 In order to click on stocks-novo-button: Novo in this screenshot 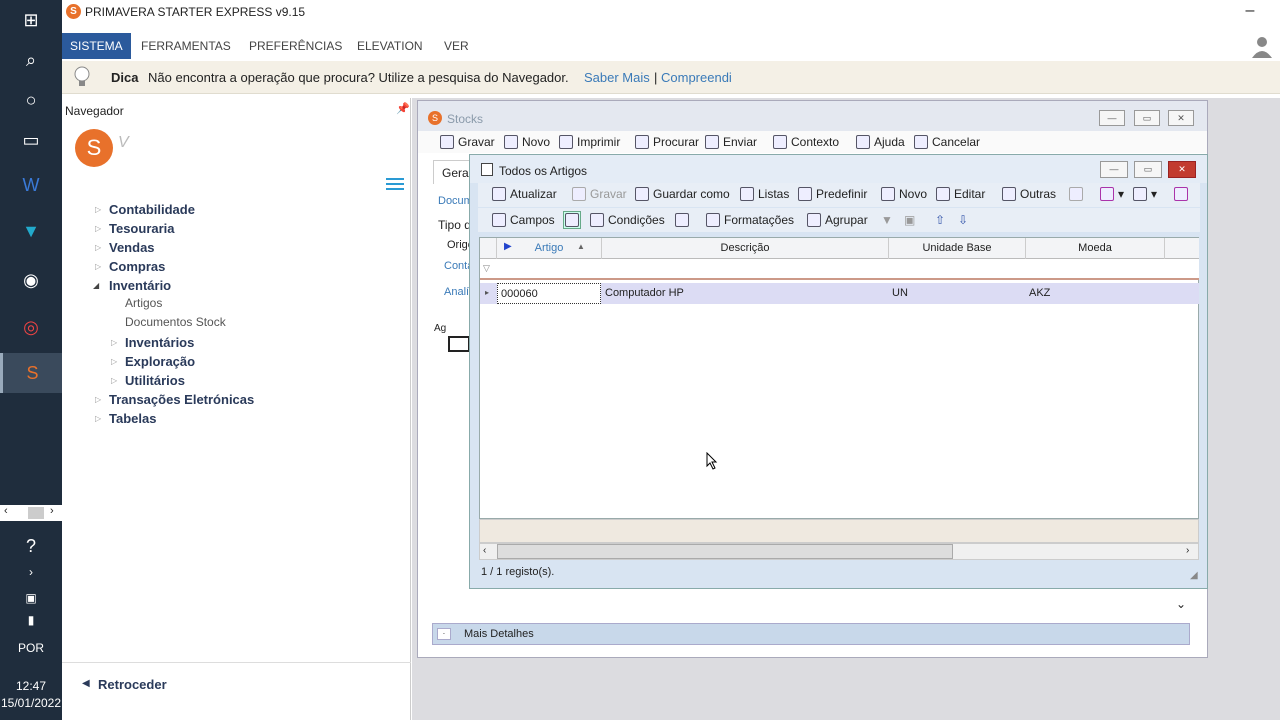, I will do `click(527, 142)`.